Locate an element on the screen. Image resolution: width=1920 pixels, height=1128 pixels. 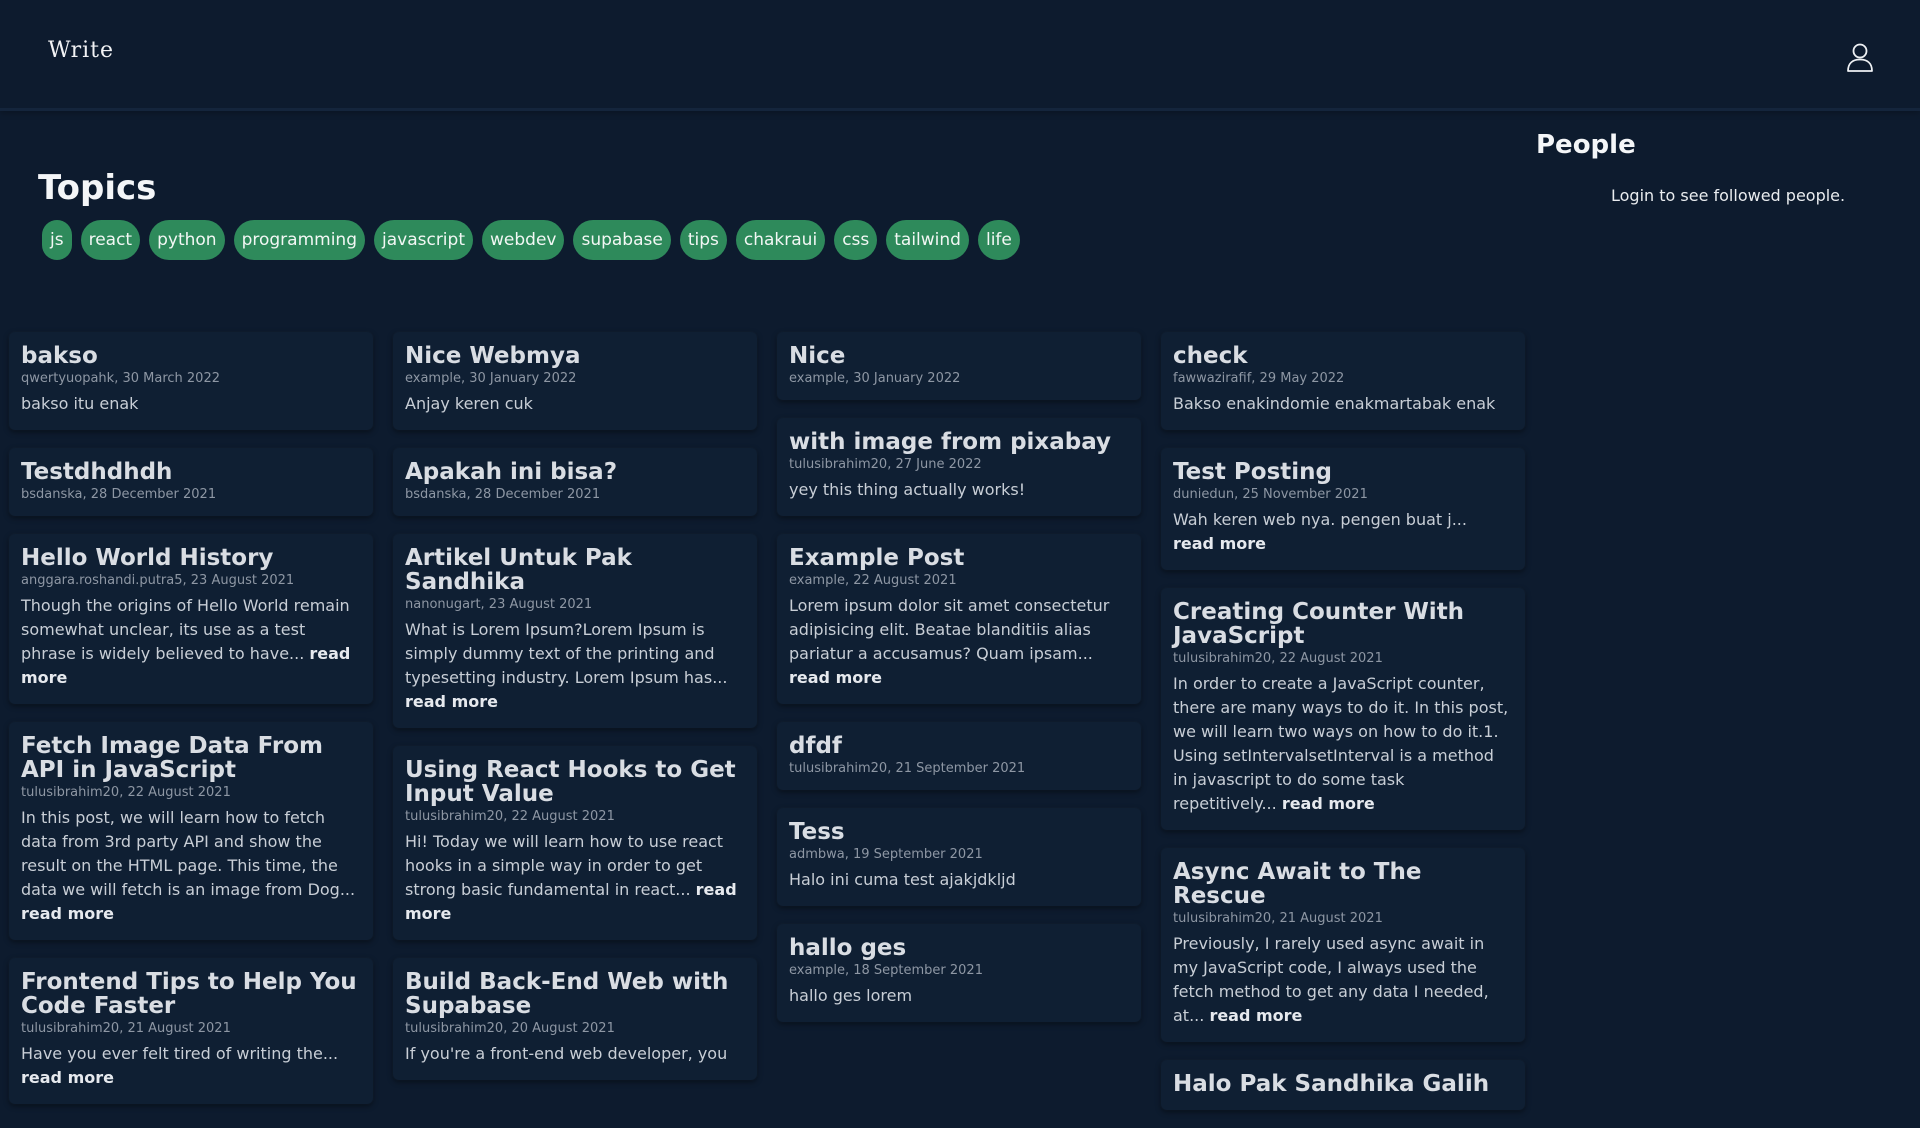
post-title: Apakah ini bisa? is located at coordinates (575, 472).